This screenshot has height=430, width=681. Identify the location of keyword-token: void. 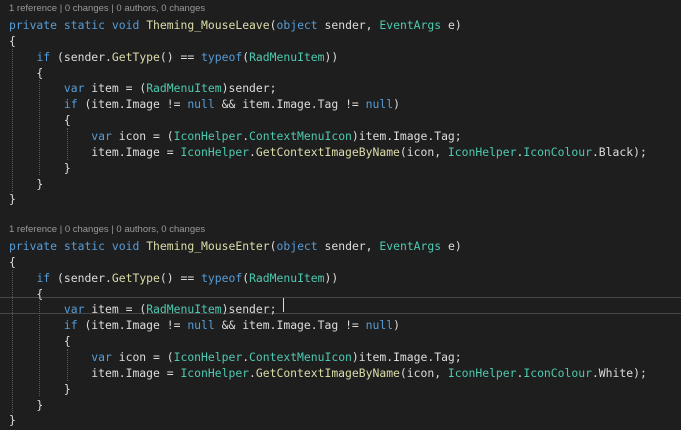
(125, 25).